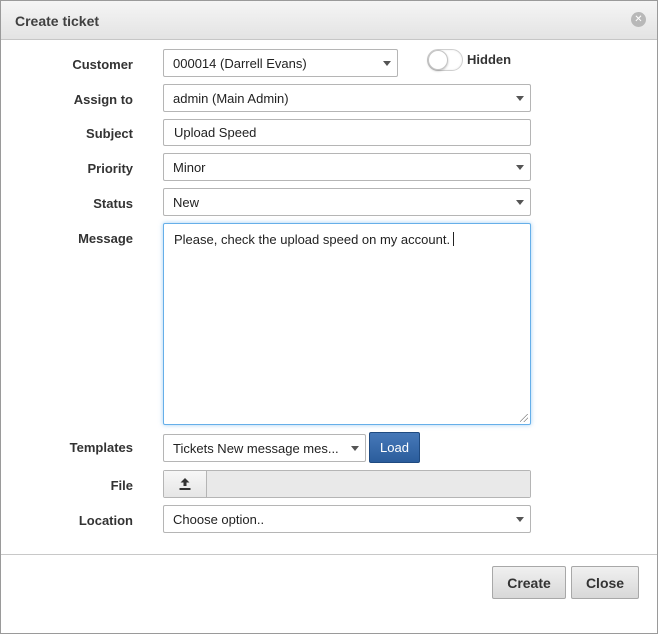 The height and width of the screenshot is (634, 658). I want to click on templates-label: Templates, so click(101, 447).